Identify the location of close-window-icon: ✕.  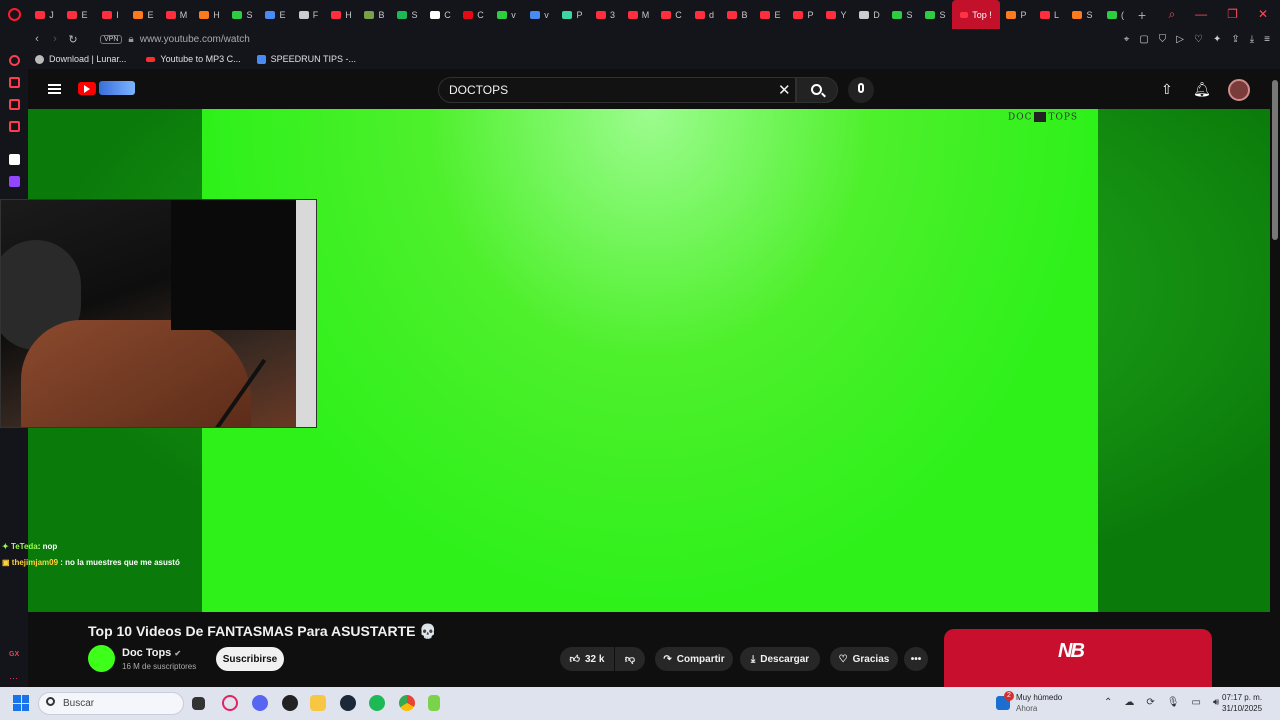
(1263, 14).